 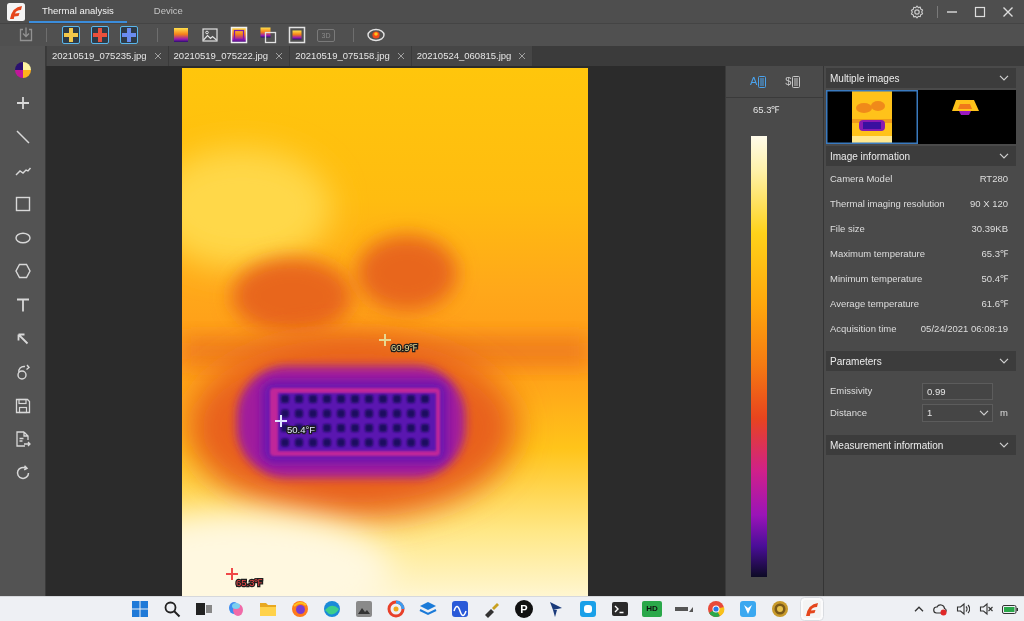 I want to click on temperature-label: 50.4°F, so click(x=301, y=430).